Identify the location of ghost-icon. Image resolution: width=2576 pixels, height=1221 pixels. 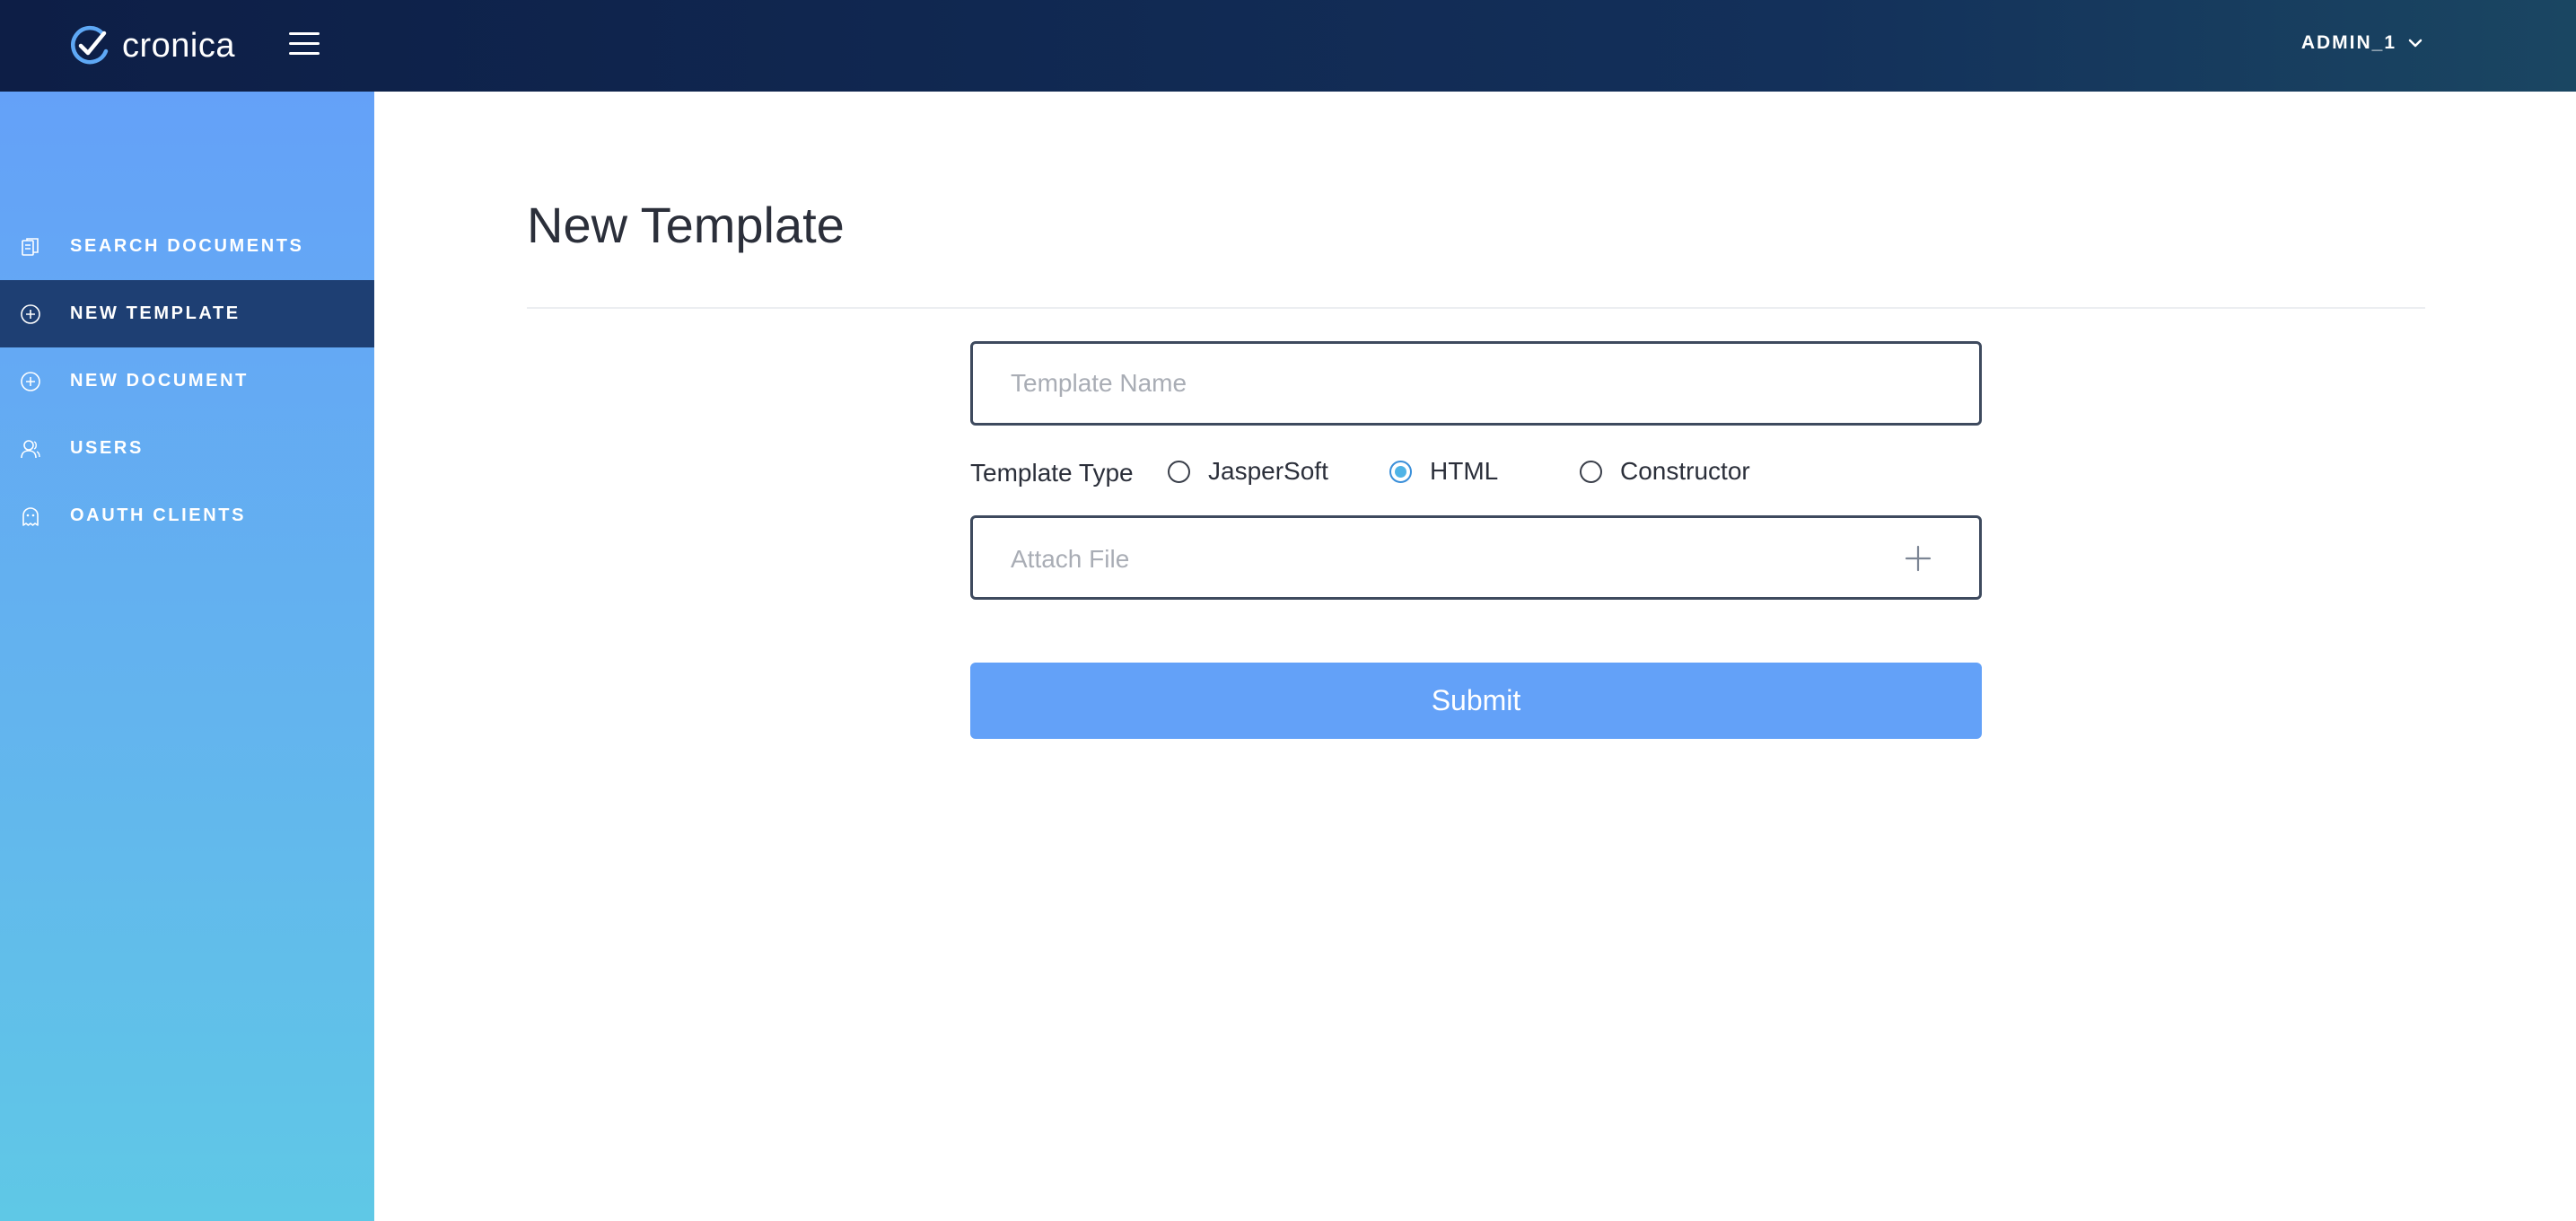
(30, 516).